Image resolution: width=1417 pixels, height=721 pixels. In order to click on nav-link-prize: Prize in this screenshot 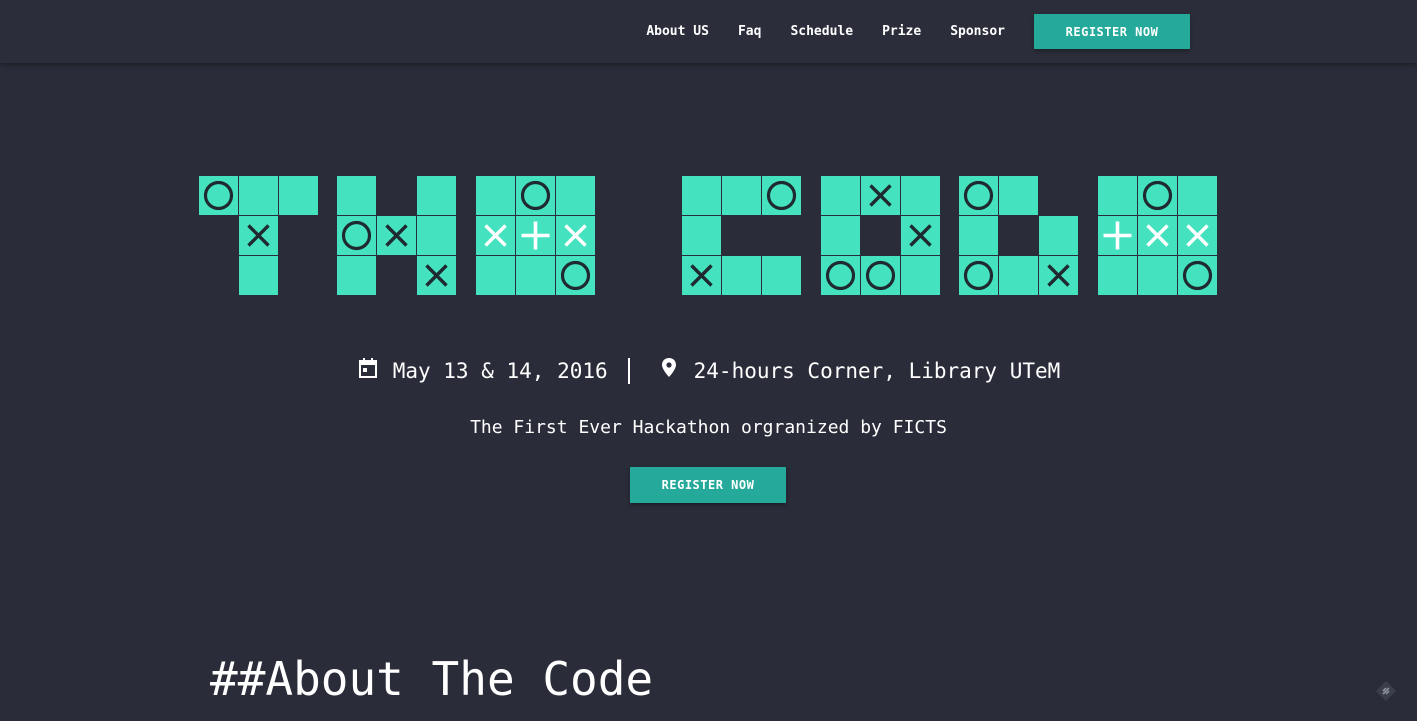, I will do `click(901, 31)`.